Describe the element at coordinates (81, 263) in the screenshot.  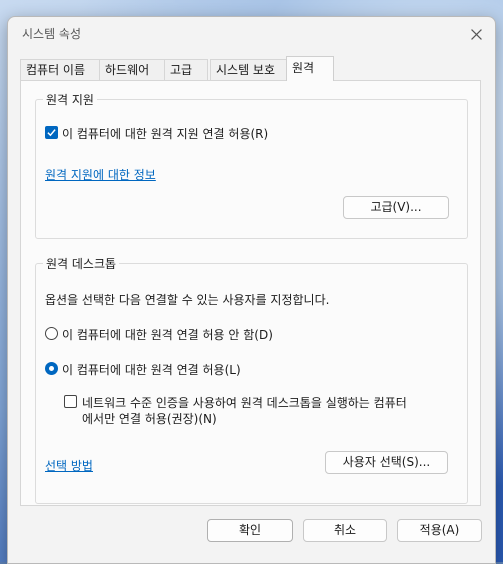
I see `remote-desktop-group-label: 원격 데스크톱` at that location.